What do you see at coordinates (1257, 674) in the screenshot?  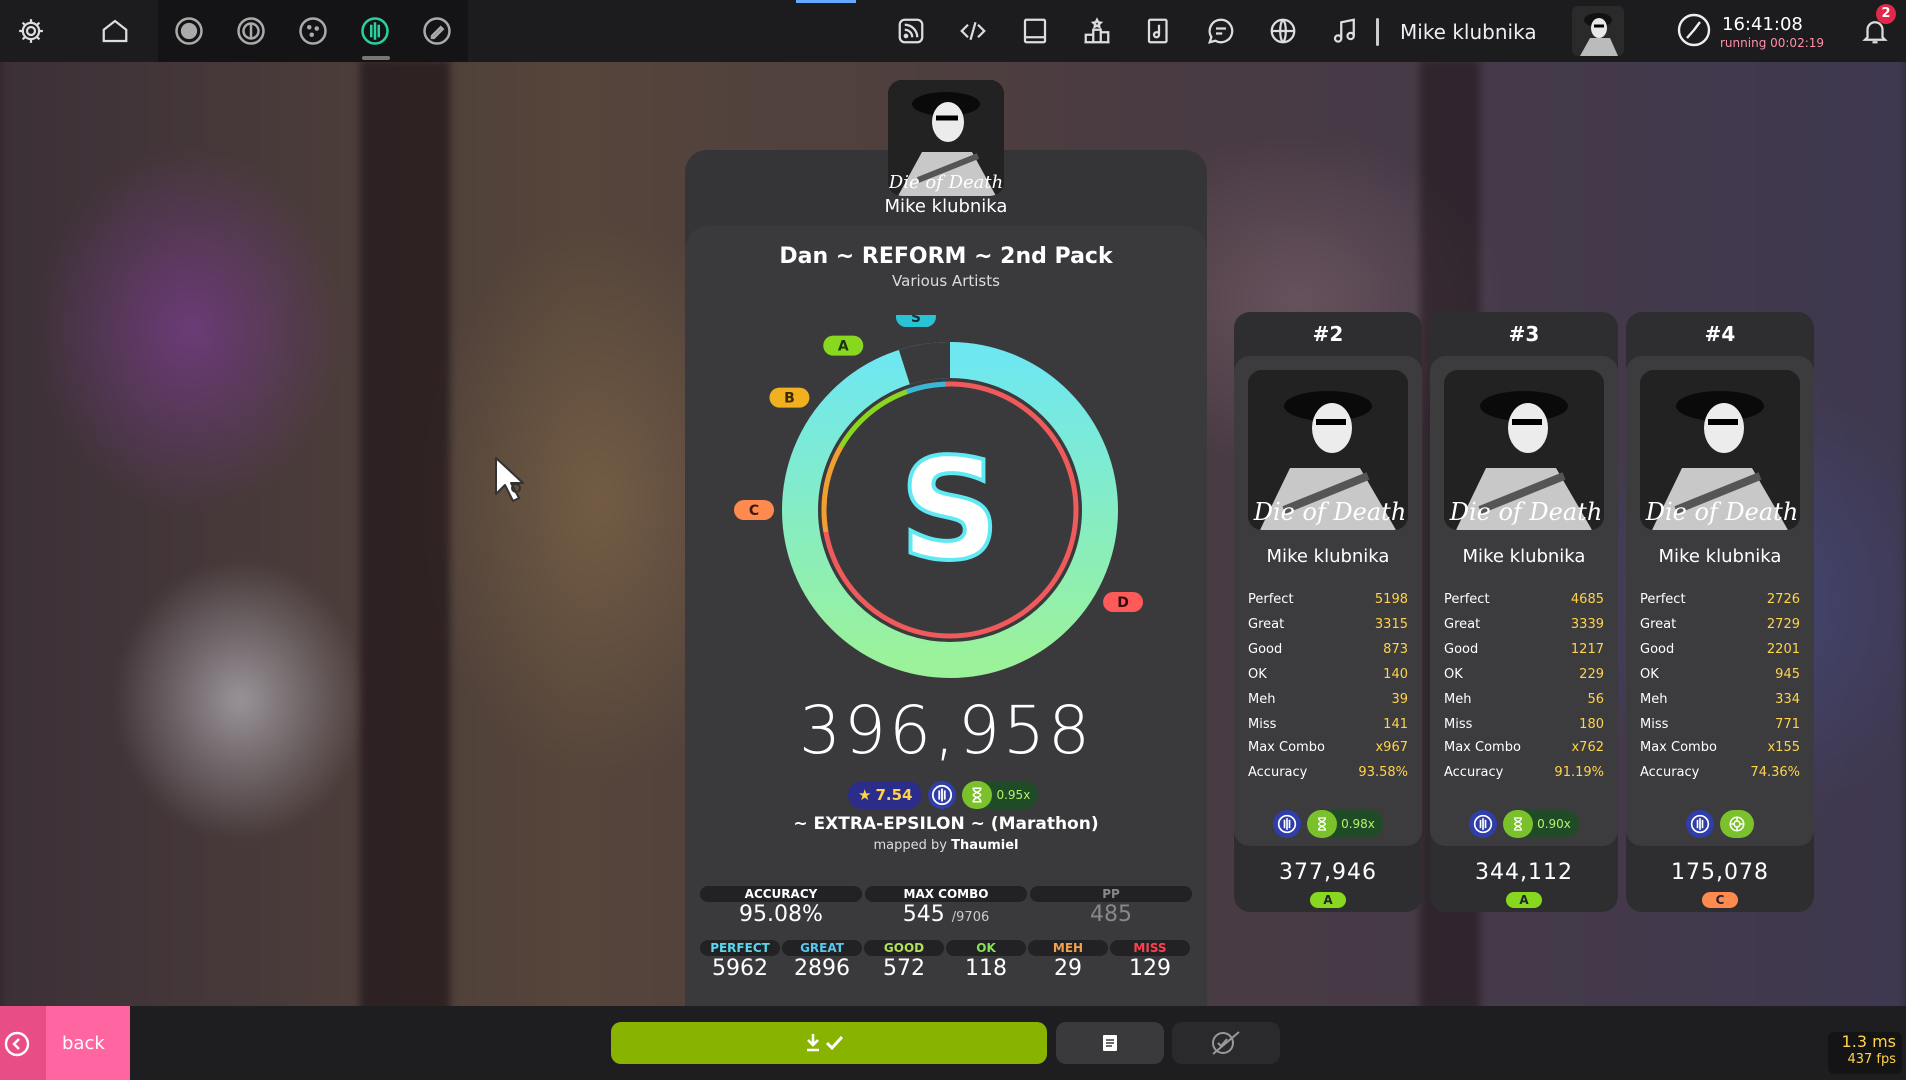 I see `leaderboard-stat-label: OK` at bounding box center [1257, 674].